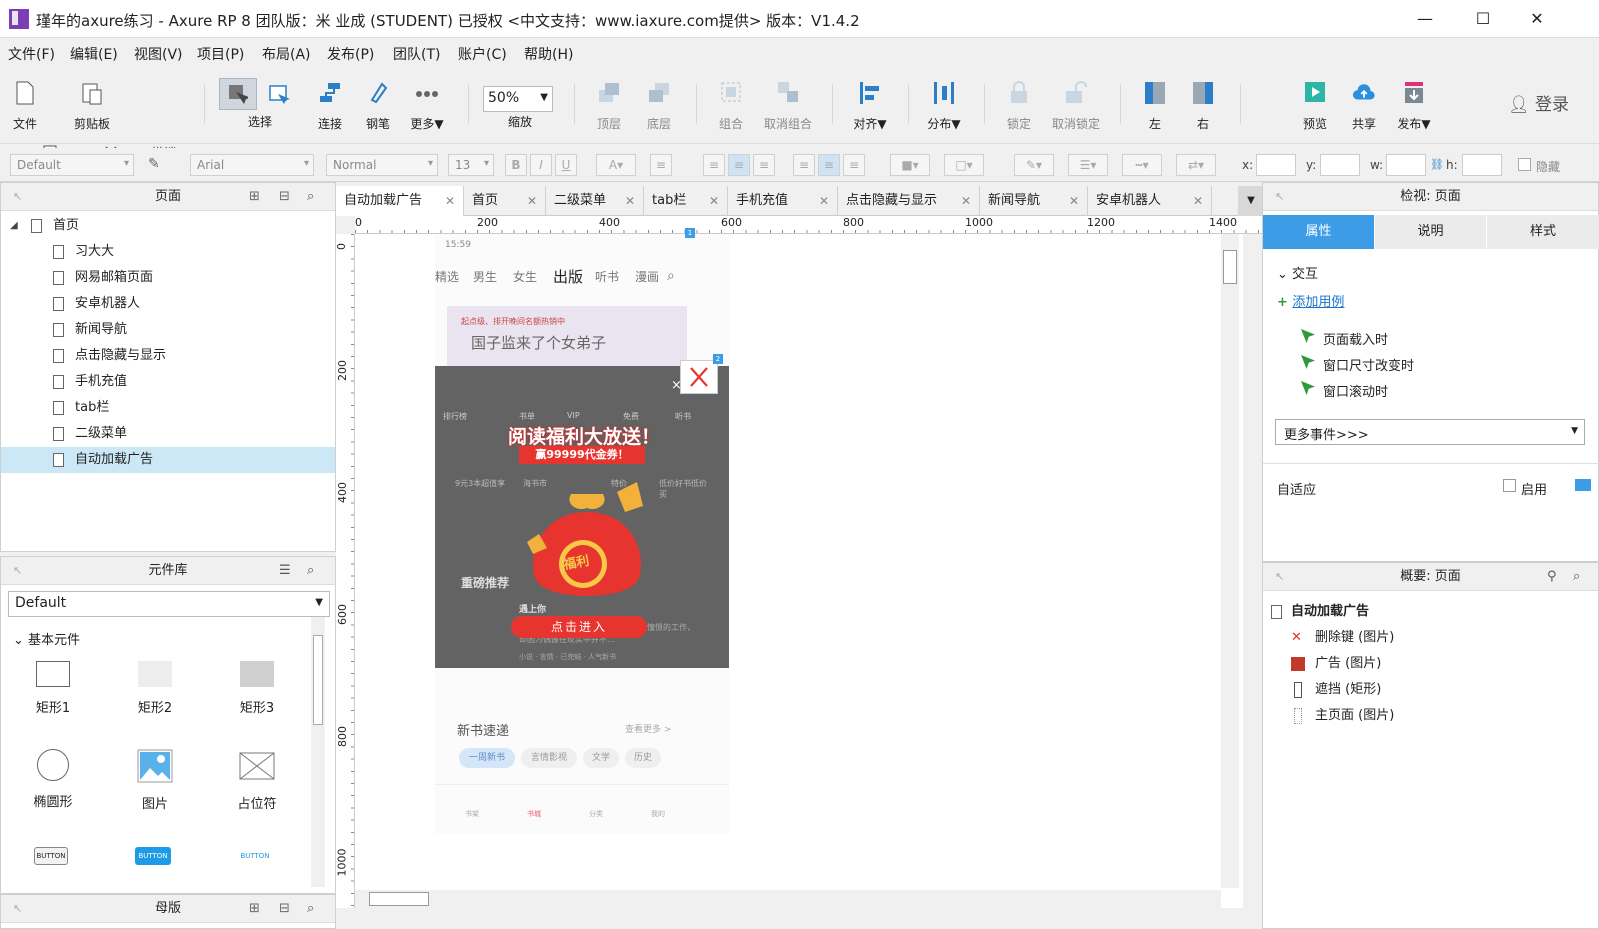 The image size is (1599, 929). Describe the element at coordinates (909, 201) in the screenshot. I see `tab-toggle: 点击隐藏与显示 ✕` at that location.